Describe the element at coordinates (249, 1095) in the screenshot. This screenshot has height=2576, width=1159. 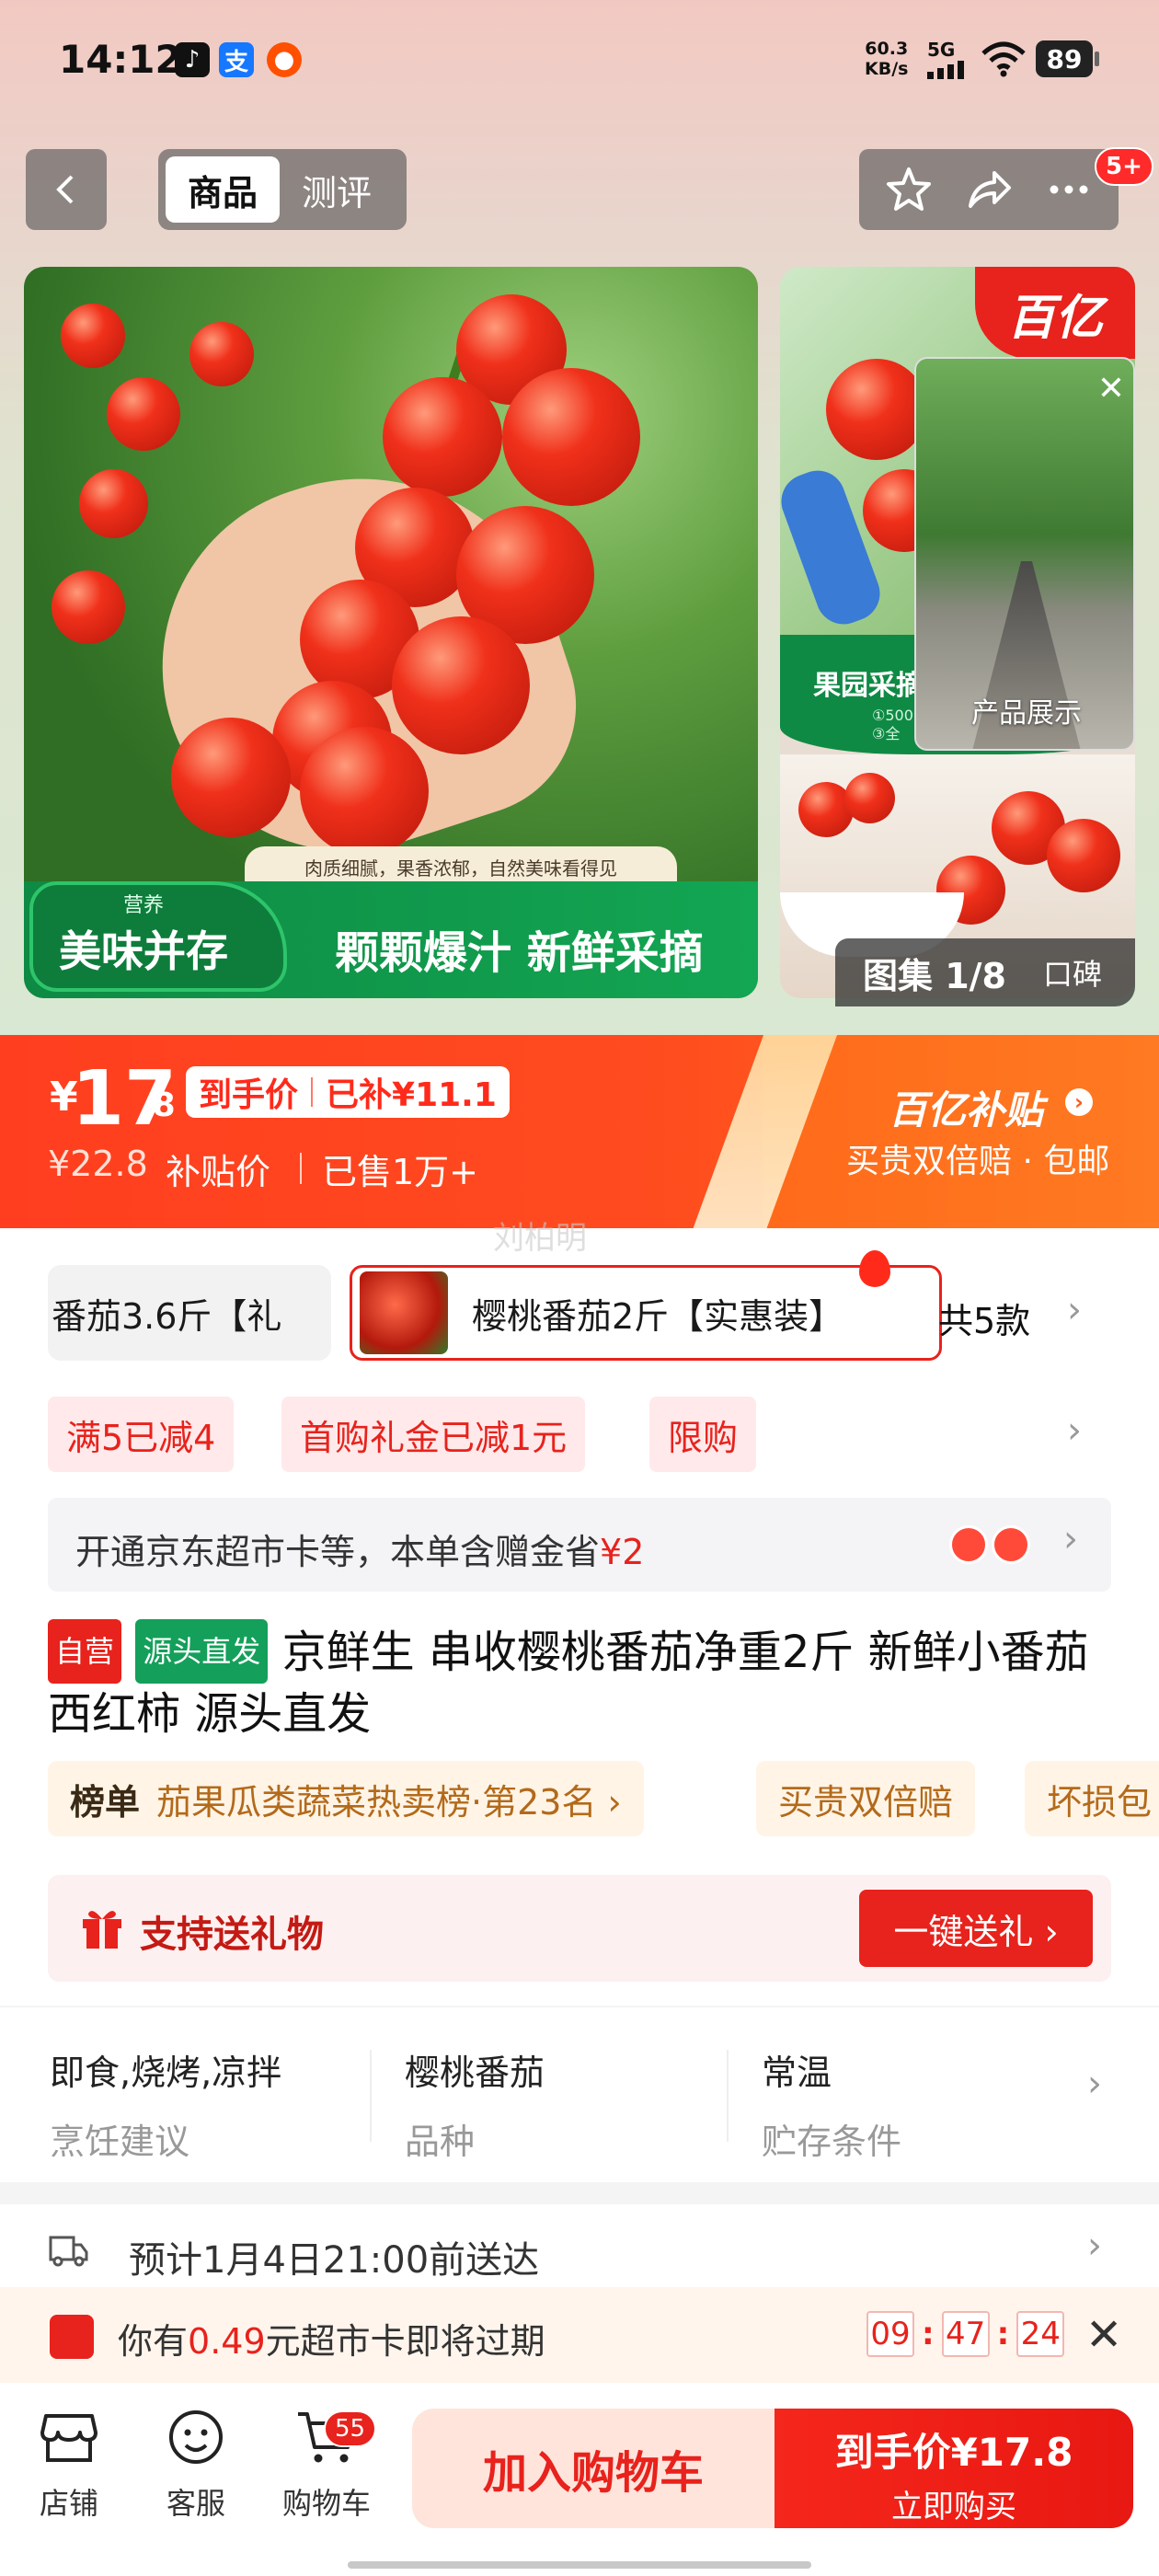
I see `arrival-label: 到手价` at that location.